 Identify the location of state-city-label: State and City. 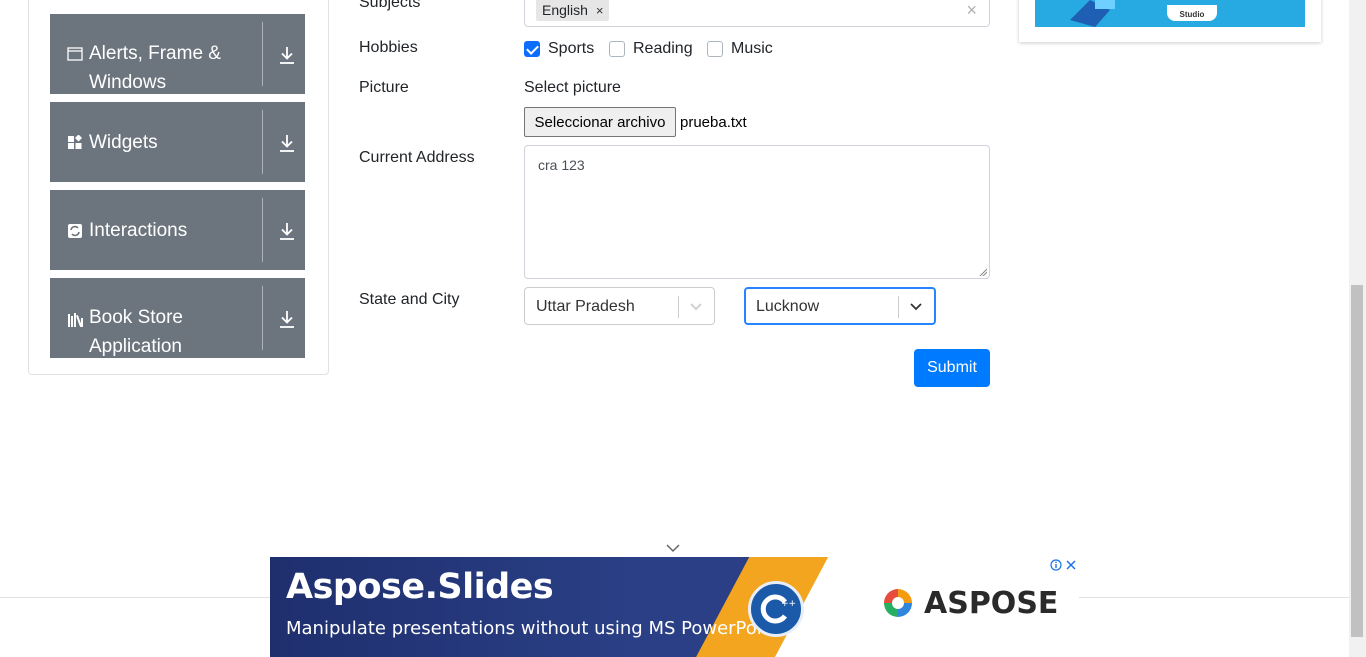
(409, 299).